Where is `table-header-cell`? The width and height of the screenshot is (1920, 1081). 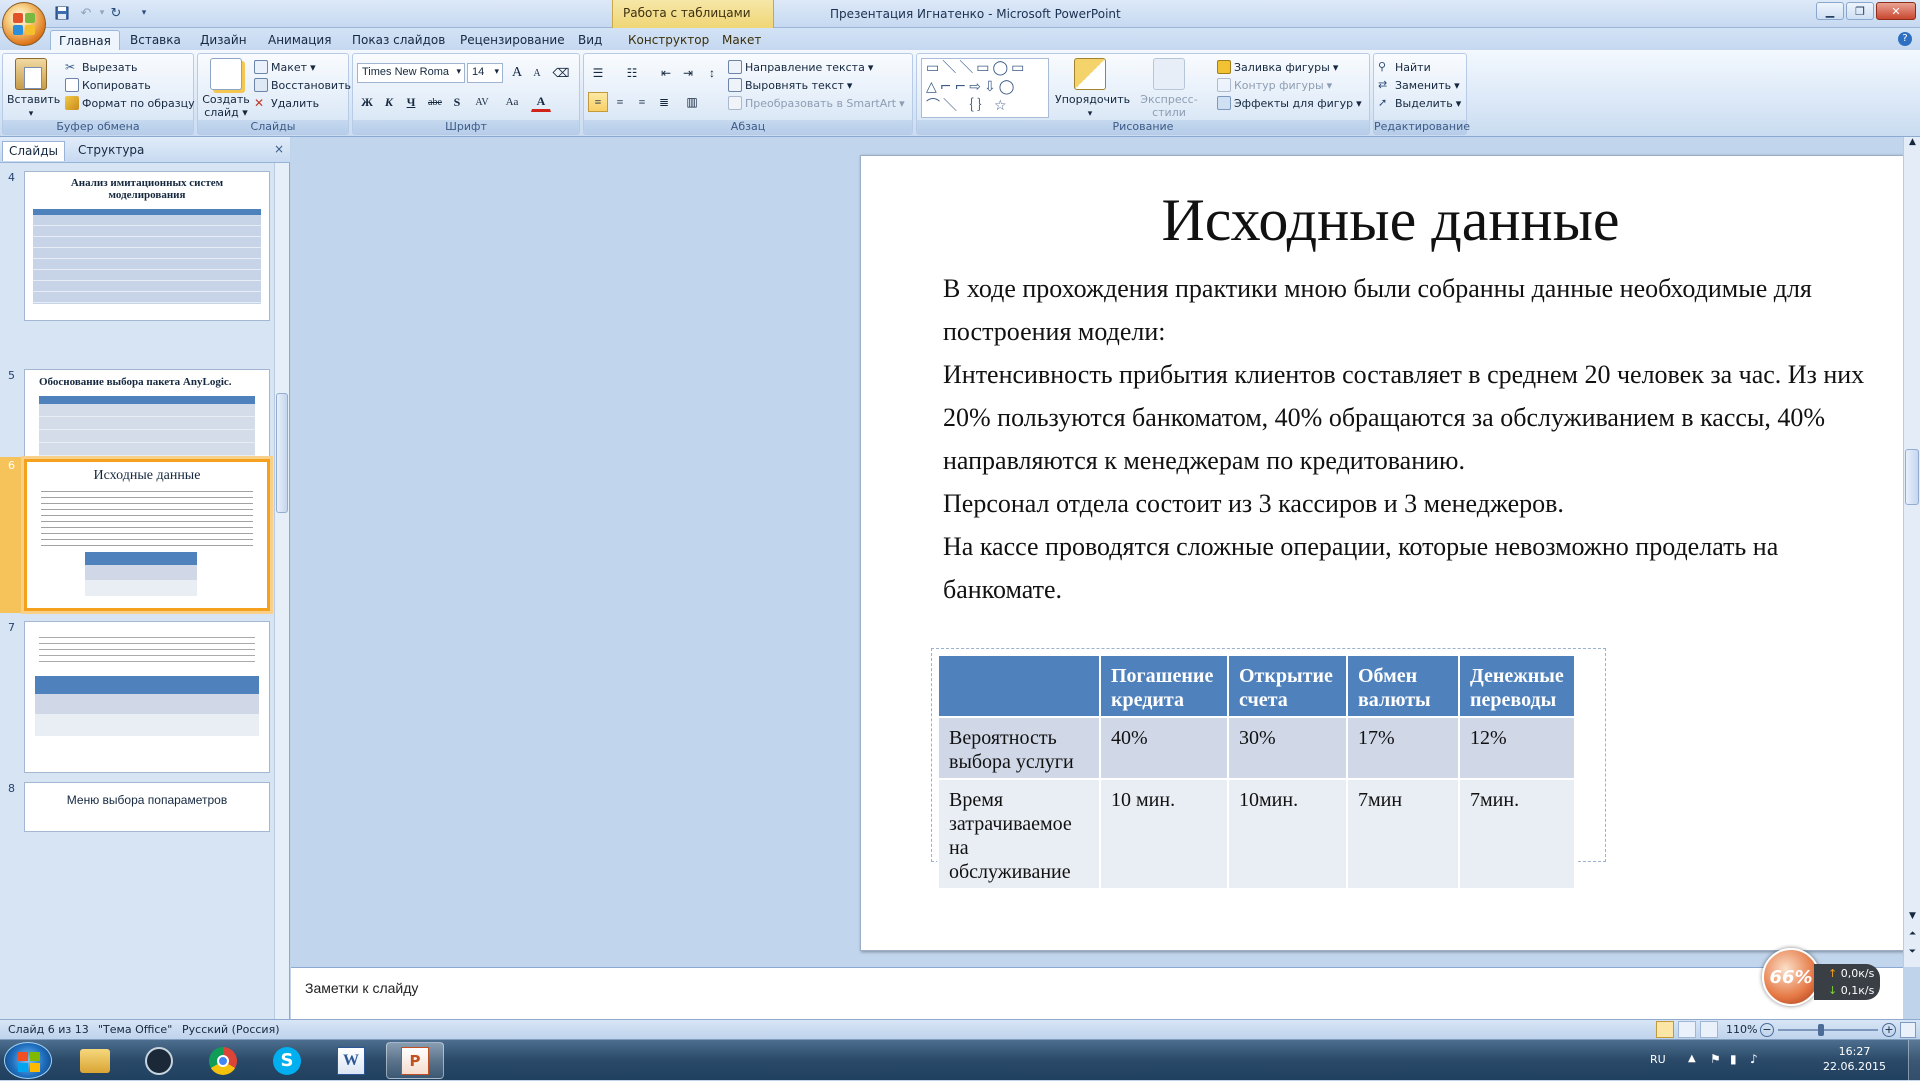
table-header-cell is located at coordinates (1019, 686).